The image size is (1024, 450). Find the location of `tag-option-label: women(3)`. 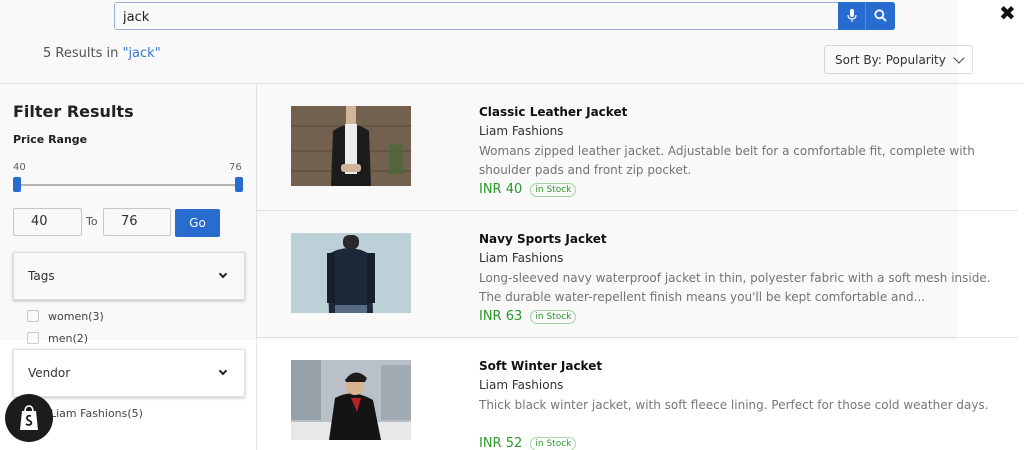

tag-option-label: women(3) is located at coordinates (76, 316).